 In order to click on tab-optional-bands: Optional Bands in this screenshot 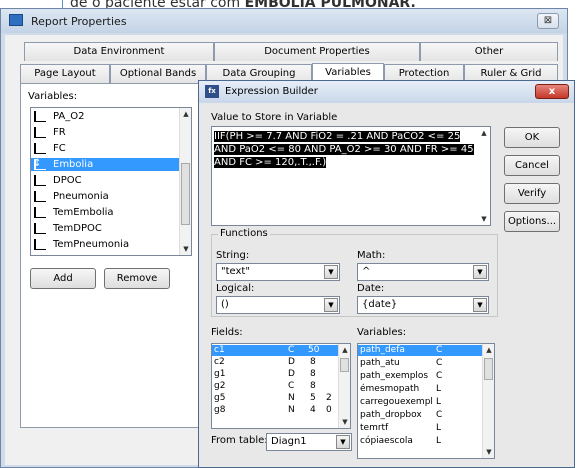, I will do `click(158, 73)`.